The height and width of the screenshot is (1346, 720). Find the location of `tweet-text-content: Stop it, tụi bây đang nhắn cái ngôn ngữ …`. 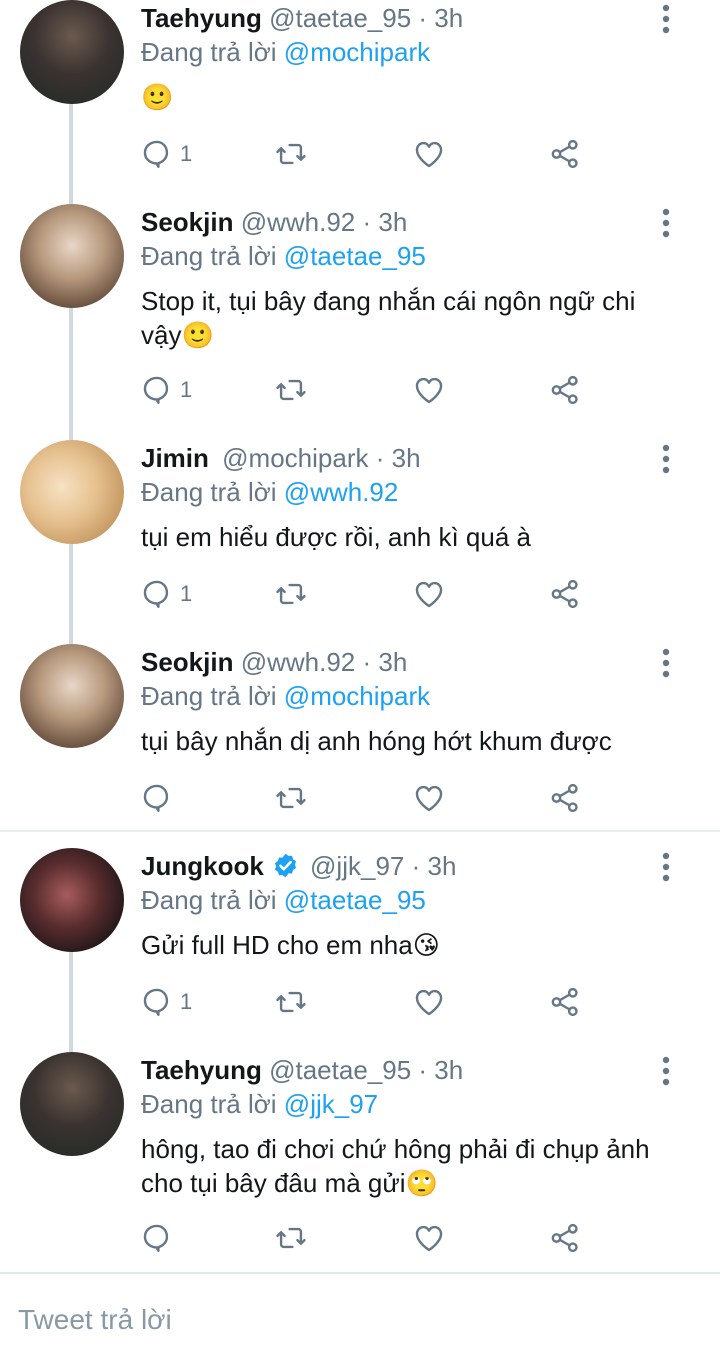

tweet-text-content: Stop it, tụi bây đang nhắn cái ngôn ngữ … is located at coordinates (388, 318).